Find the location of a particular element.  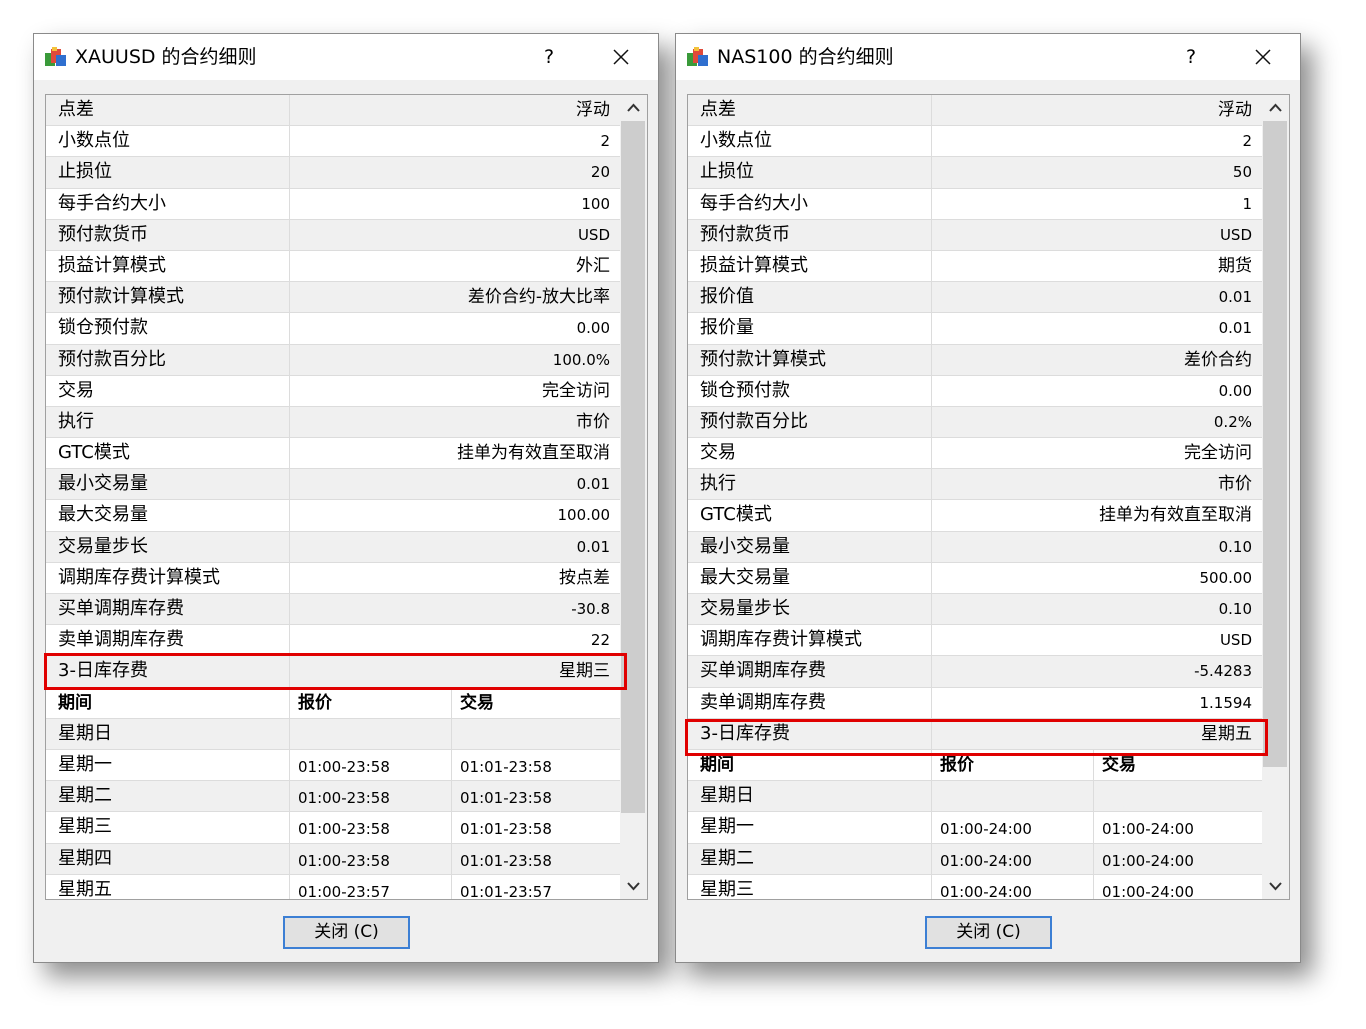

property-row: 卖单调期库存费 1.1594 is located at coordinates (975, 703).